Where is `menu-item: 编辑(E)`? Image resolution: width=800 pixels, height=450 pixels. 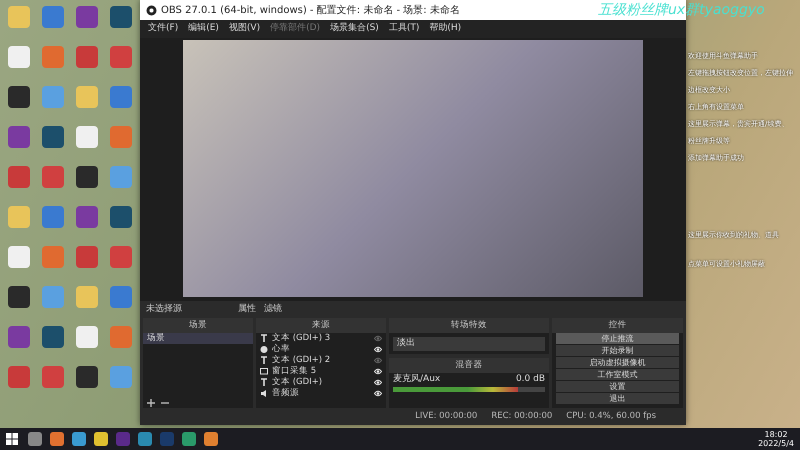
menu-item: 编辑(E) is located at coordinates (203, 29).